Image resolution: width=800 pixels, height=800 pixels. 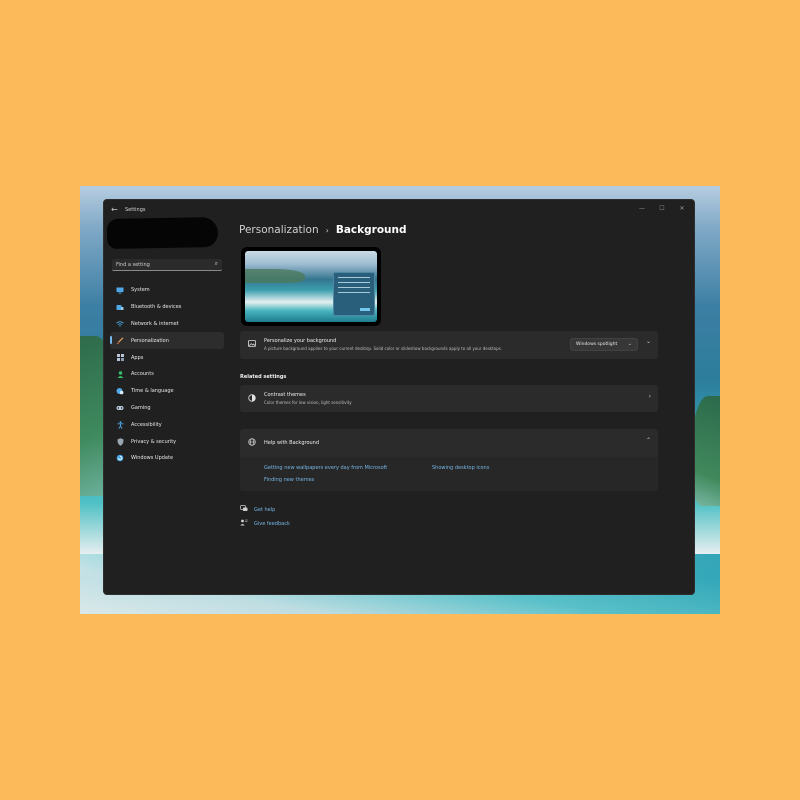 What do you see at coordinates (120, 458) in the screenshot?
I see `update-icon` at bounding box center [120, 458].